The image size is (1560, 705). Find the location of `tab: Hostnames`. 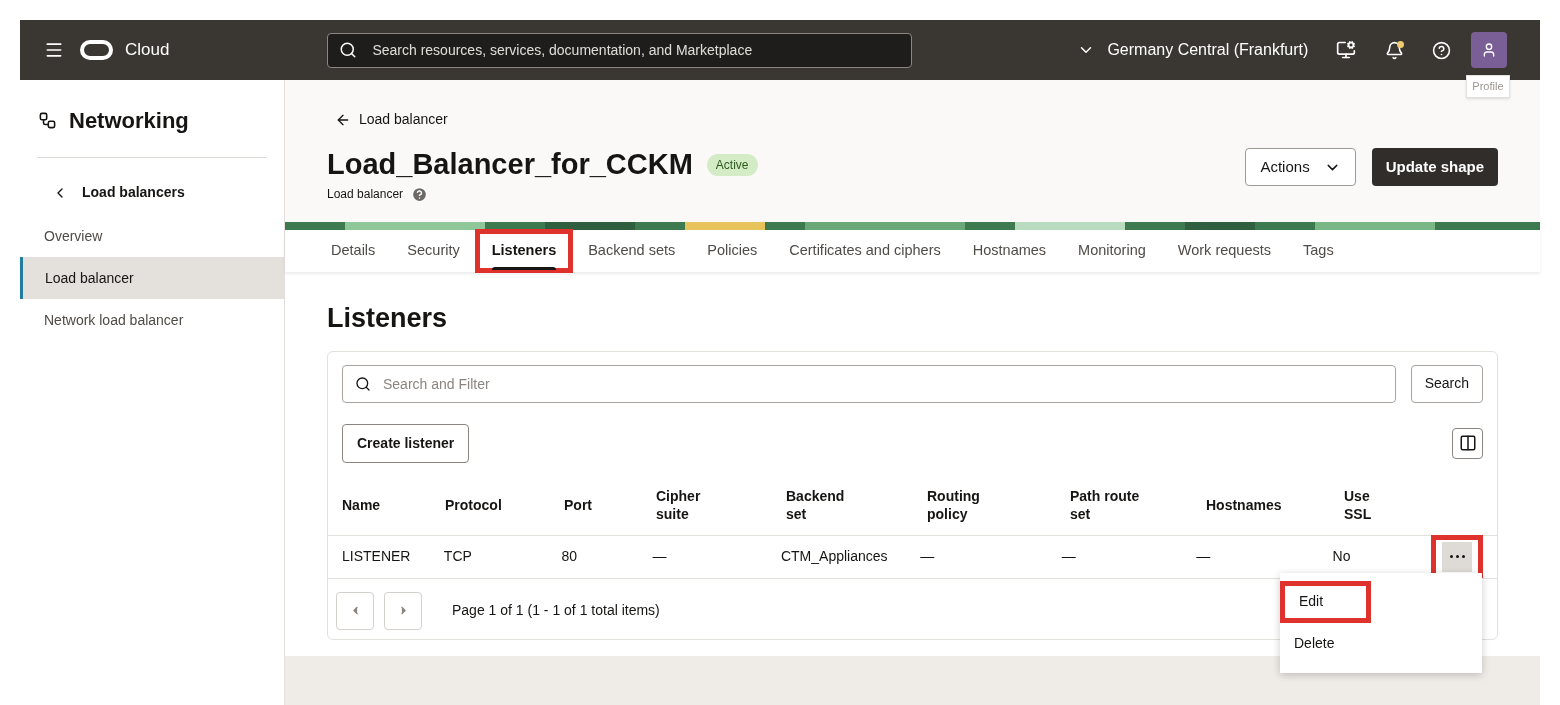

tab: Hostnames is located at coordinates (1009, 251).